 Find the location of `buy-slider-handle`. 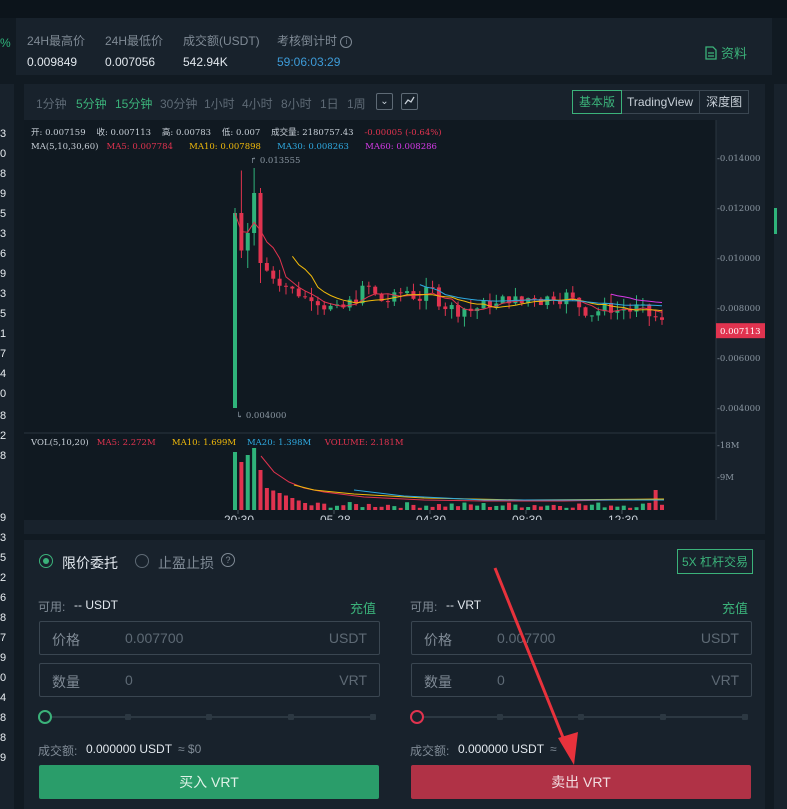

buy-slider-handle is located at coordinates (45, 717).